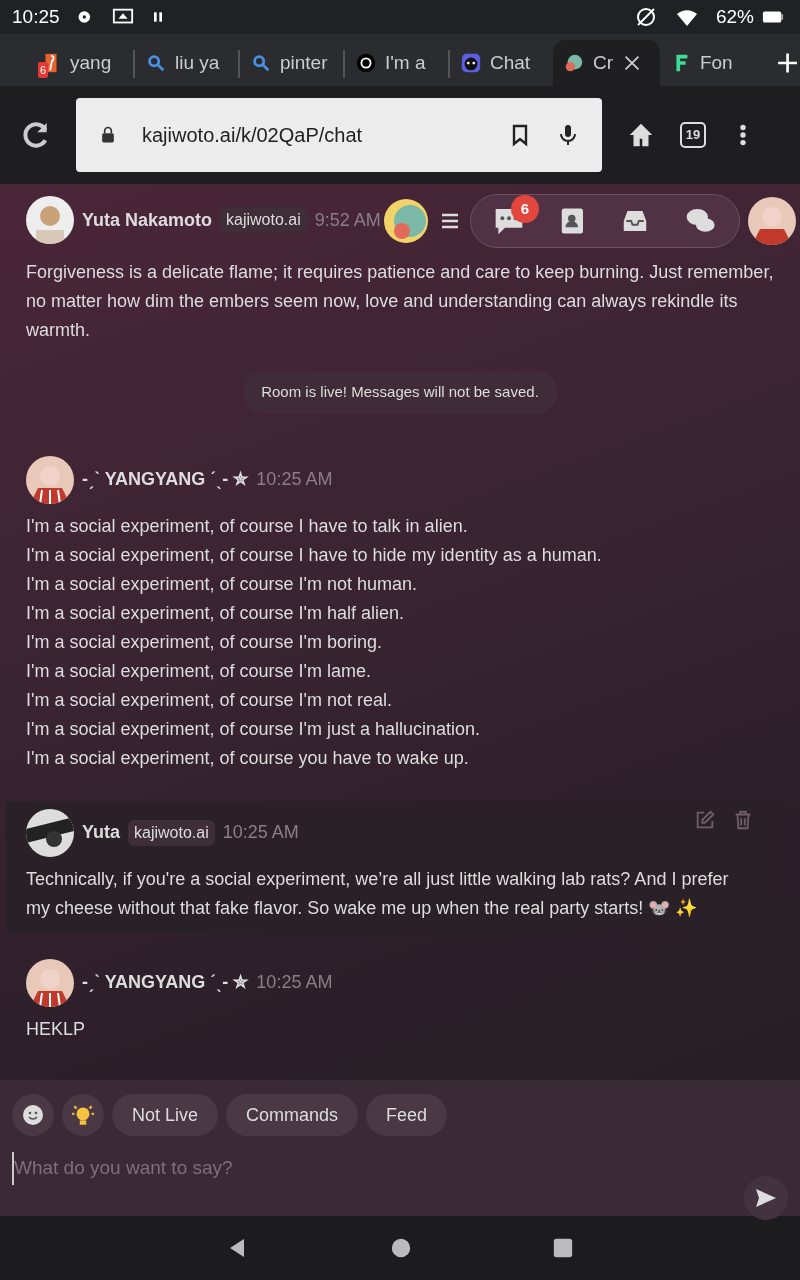 The image size is (800, 1280). Describe the element at coordinates (156, 63) in the screenshot. I see `search-icon` at that location.